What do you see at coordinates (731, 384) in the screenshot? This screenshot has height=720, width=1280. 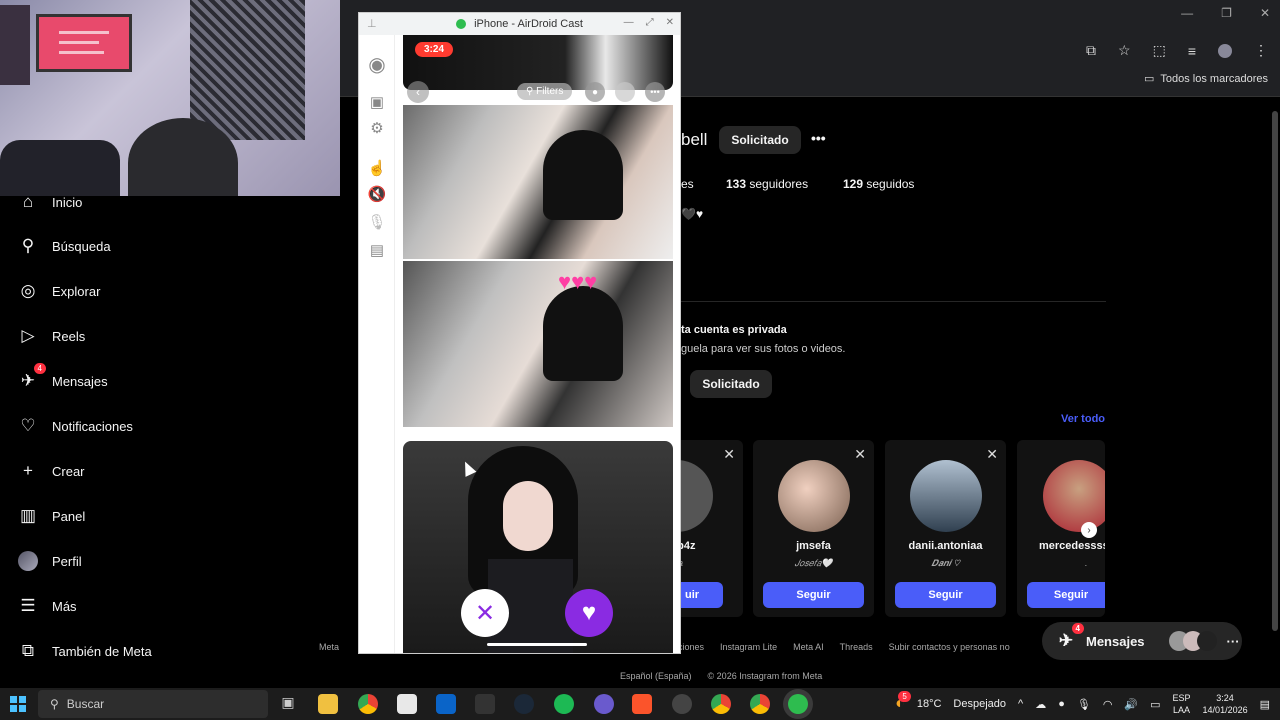 I see `private-request-button: Solicitado` at bounding box center [731, 384].